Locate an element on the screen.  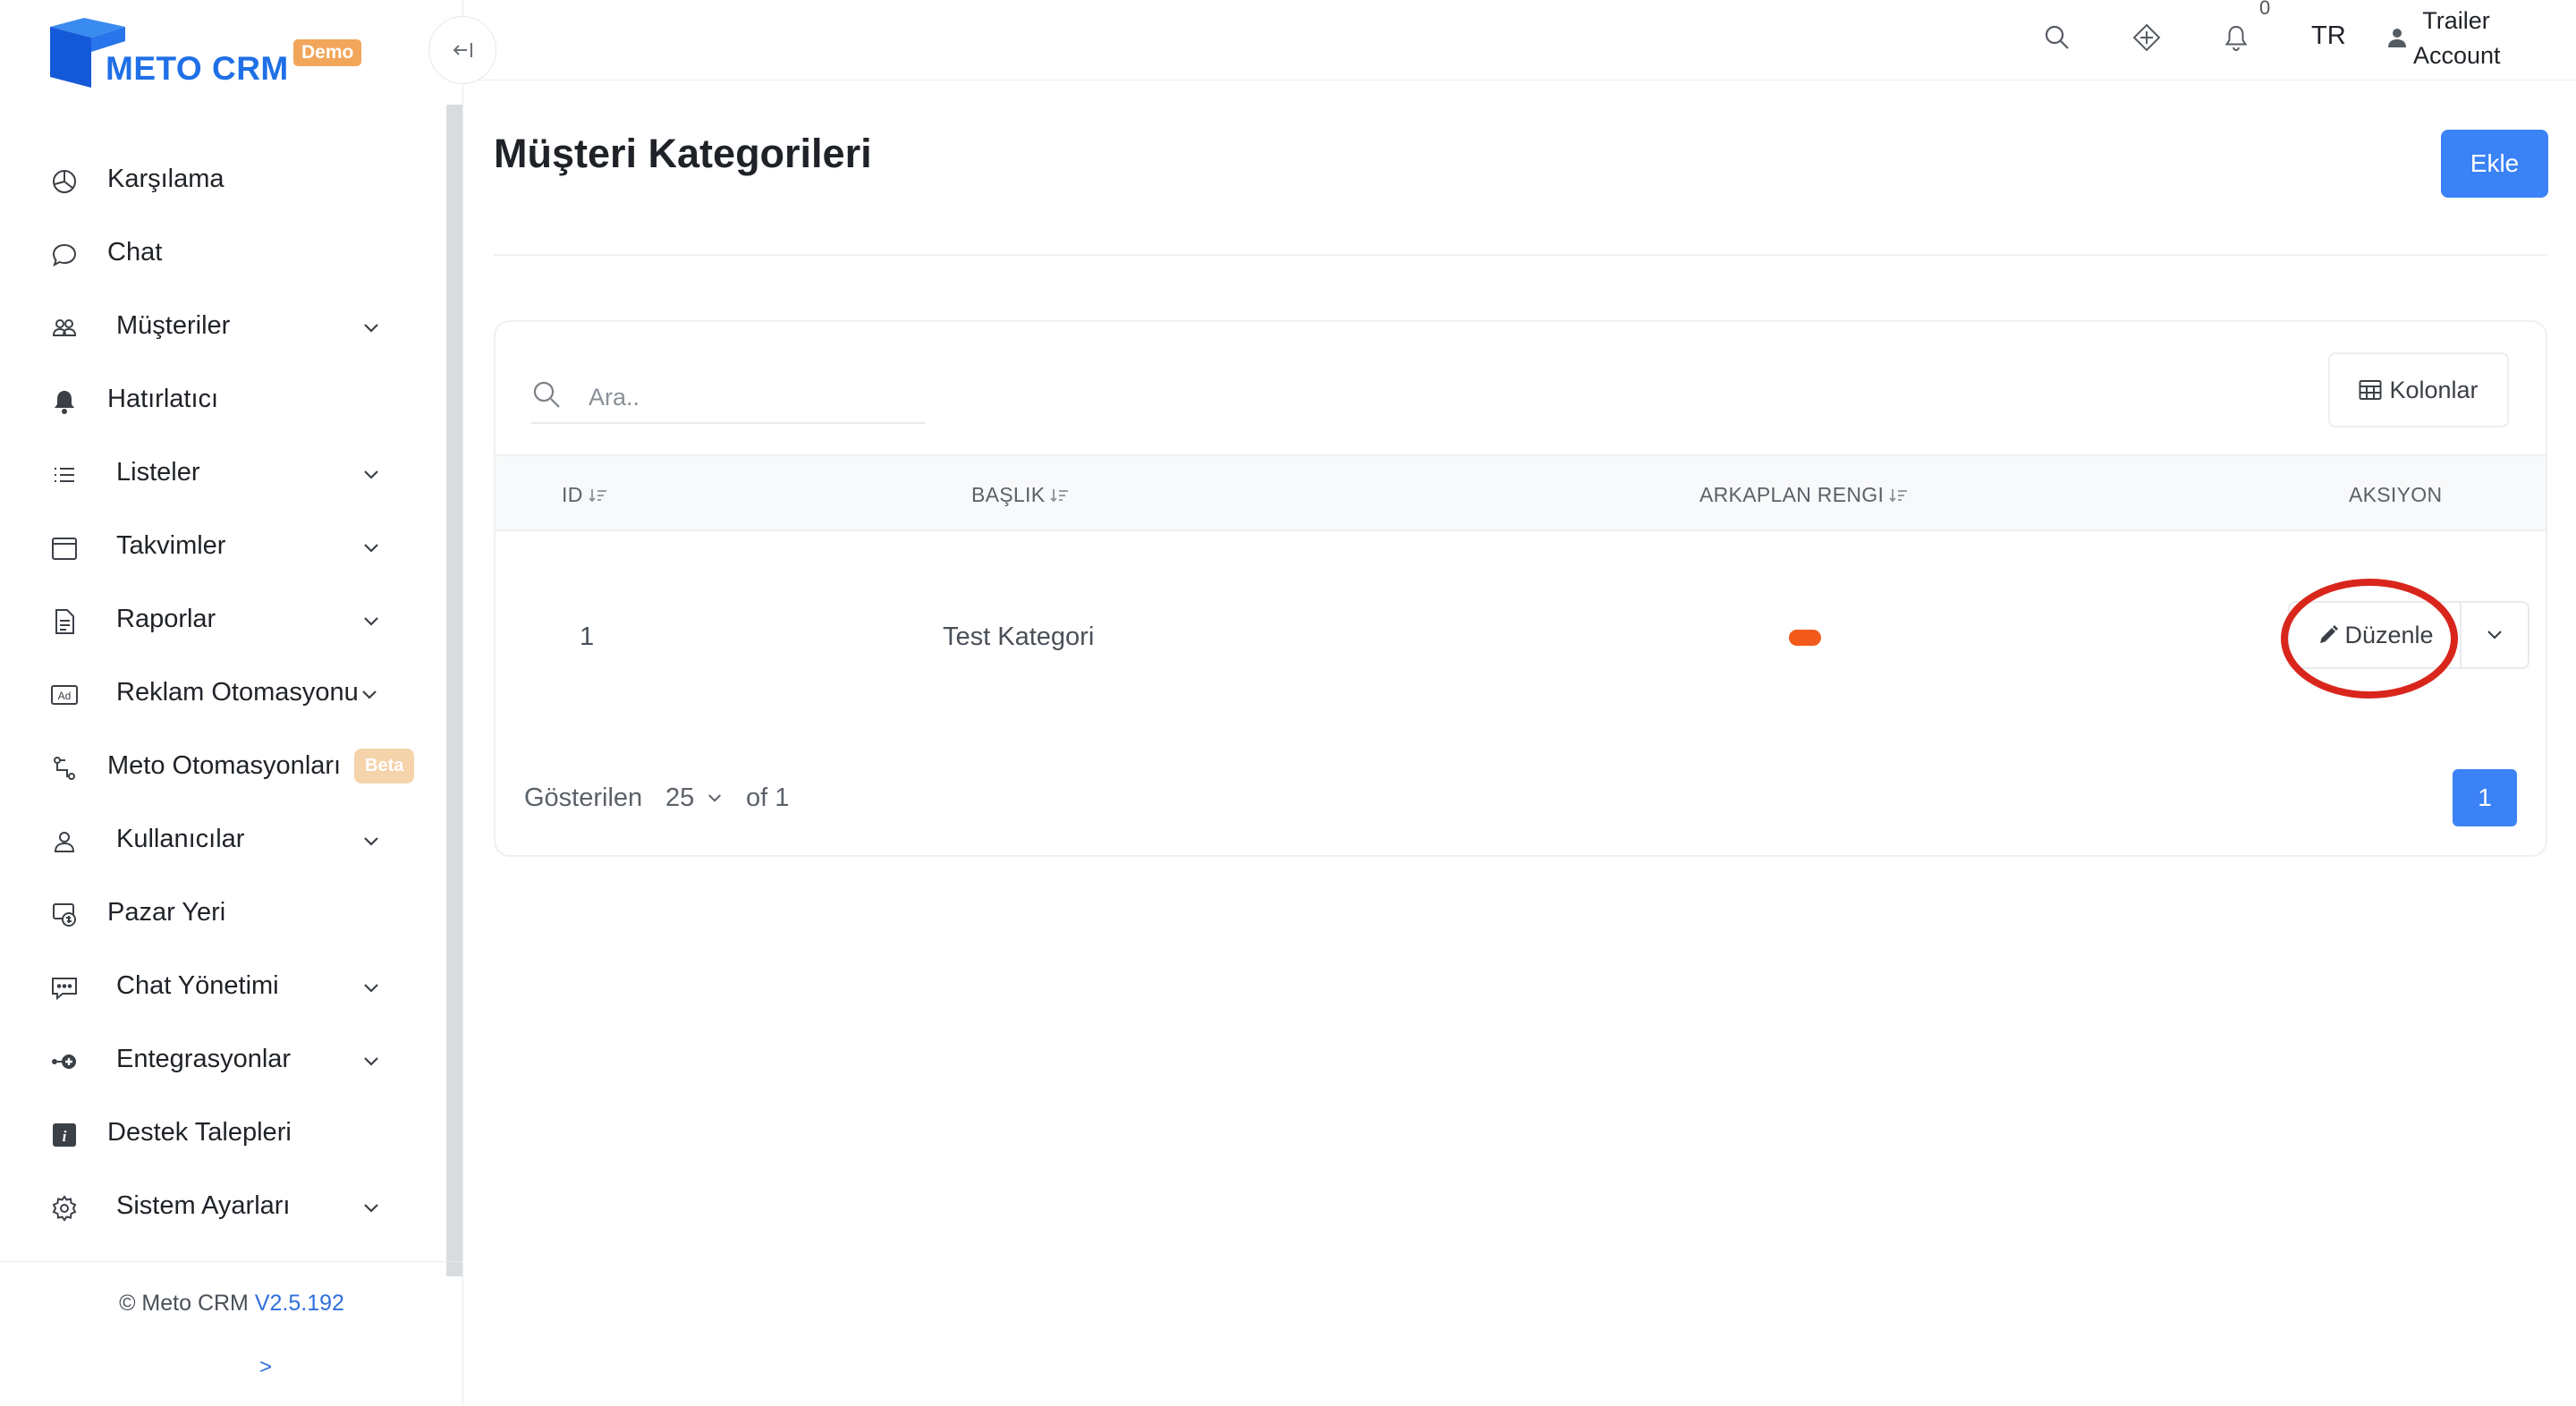
table-header: ID BAŞLIK ARKAPLAN RENGI AKSIYON is located at coordinates (1521, 493).